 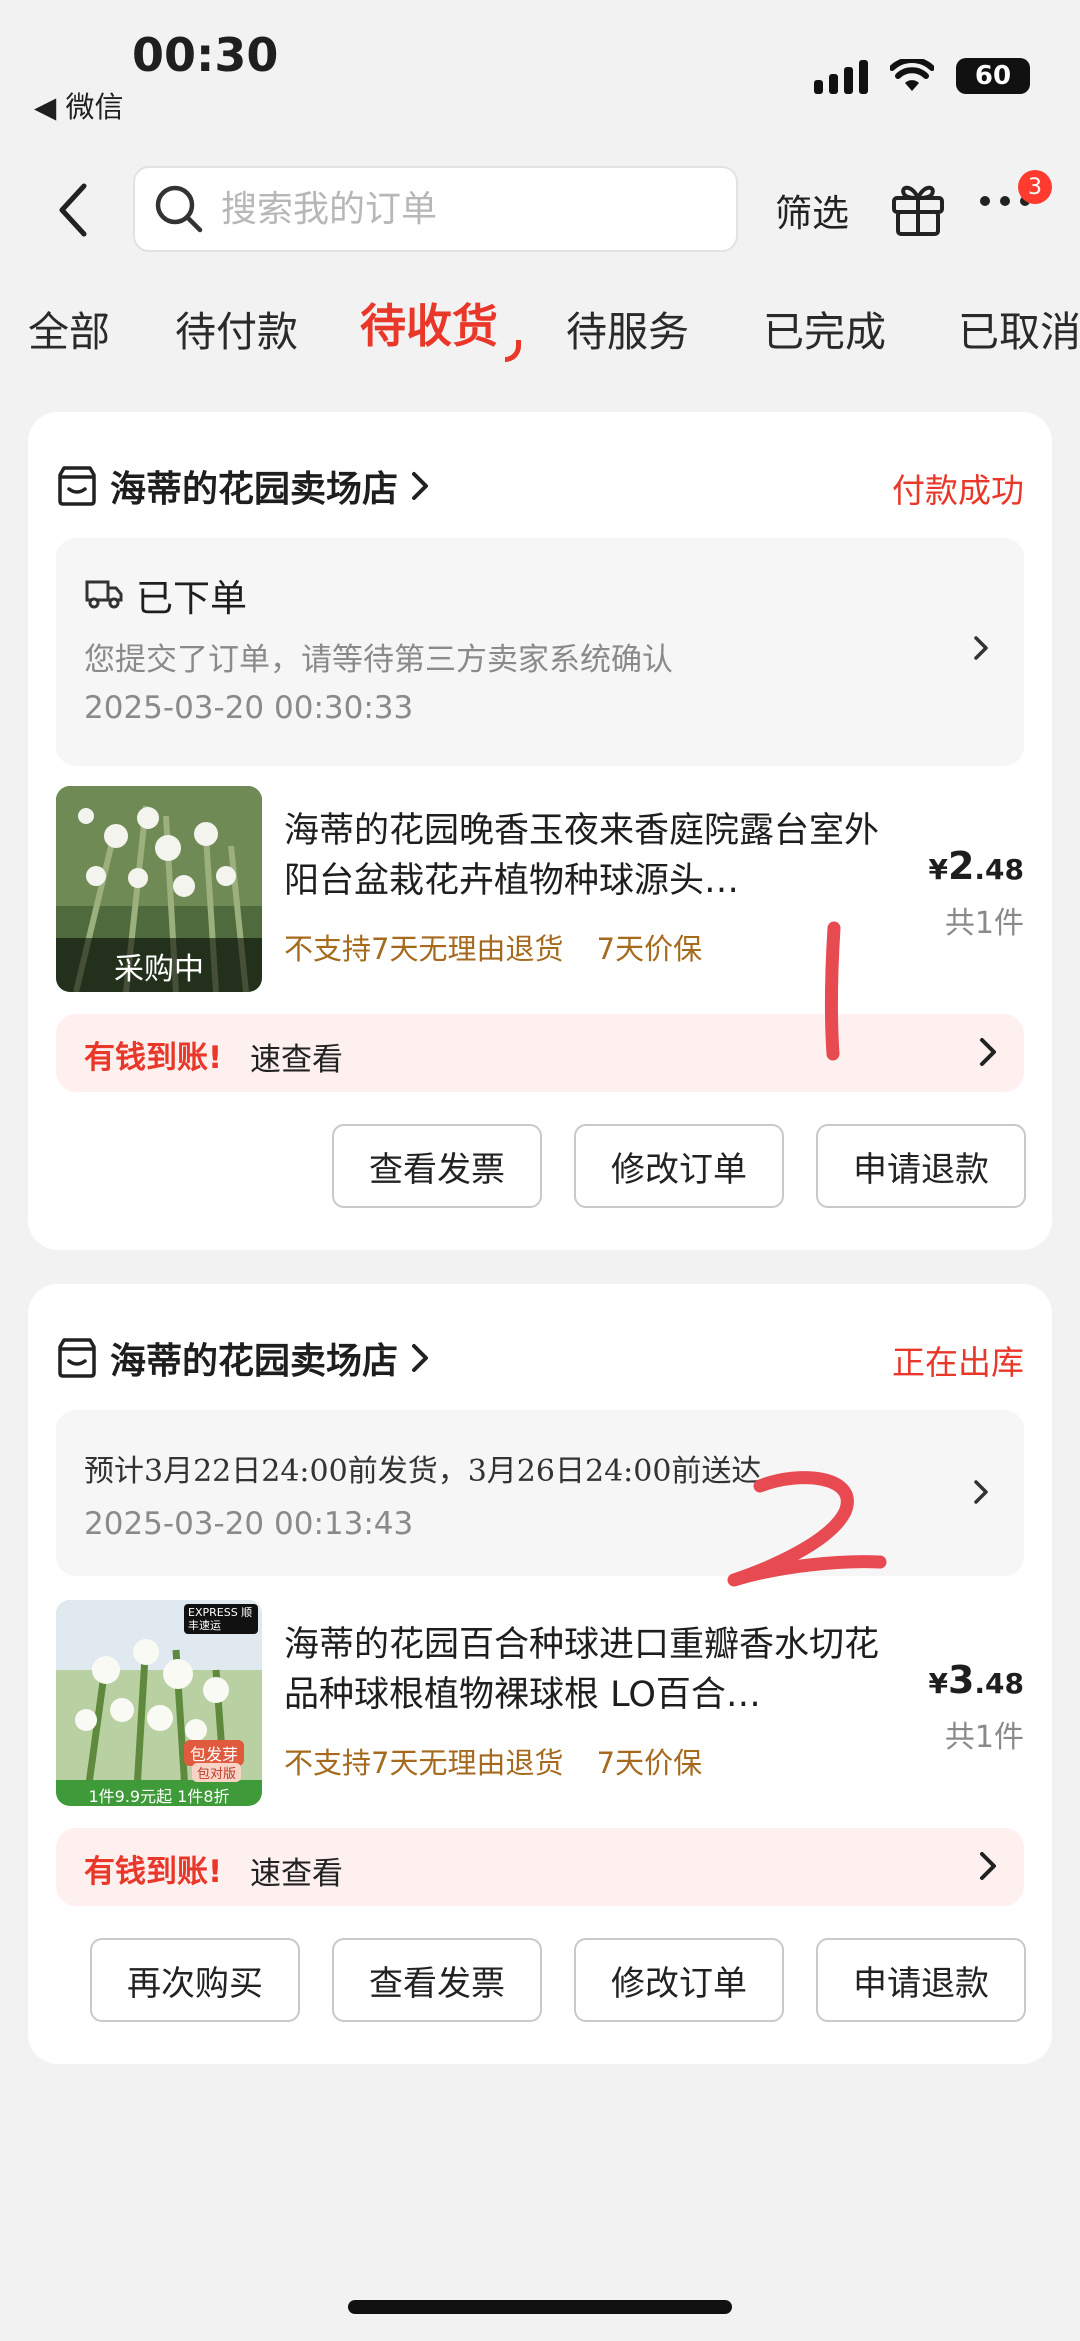 I want to click on home-indicator, so click(x=540, y=2307).